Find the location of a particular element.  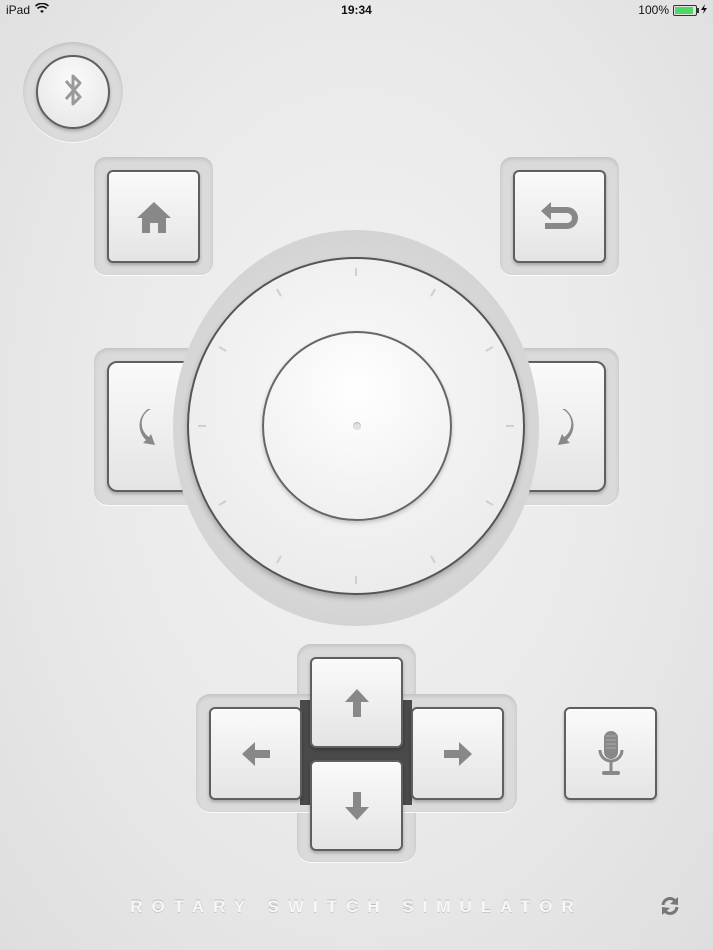

up-button is located at coordinates (356, 702).